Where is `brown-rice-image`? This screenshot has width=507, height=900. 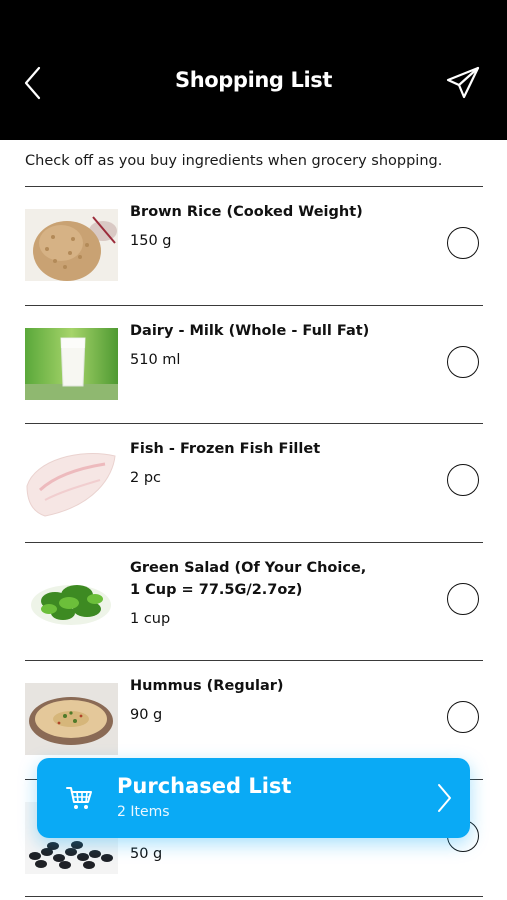
brown-rice-image is located at coordinates (71, 245).